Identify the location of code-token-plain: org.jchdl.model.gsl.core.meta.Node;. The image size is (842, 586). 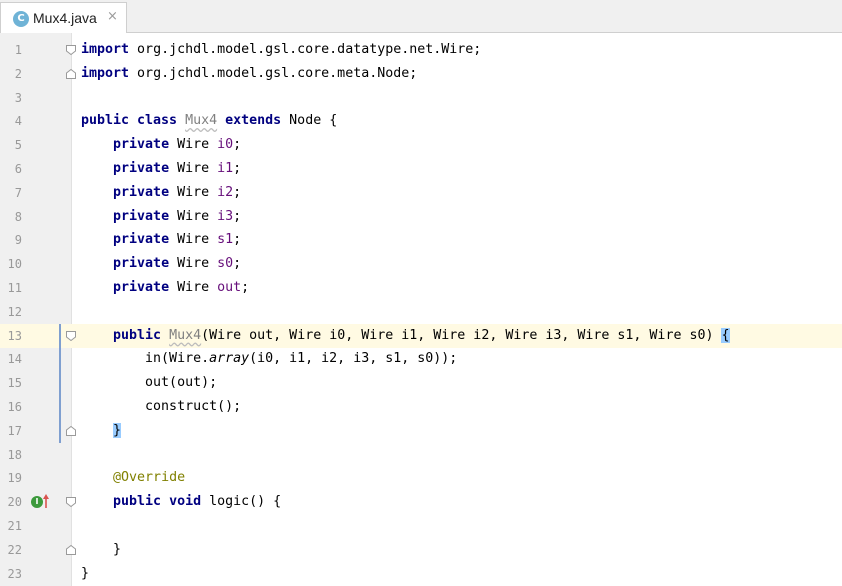
(273, 73).